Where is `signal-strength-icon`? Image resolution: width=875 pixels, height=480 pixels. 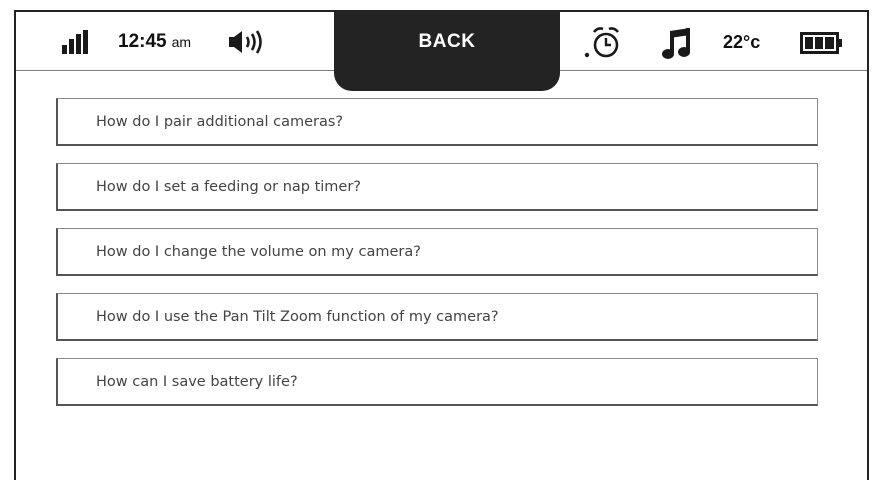 signal-strength-icon is located at coordinates (75, 42).